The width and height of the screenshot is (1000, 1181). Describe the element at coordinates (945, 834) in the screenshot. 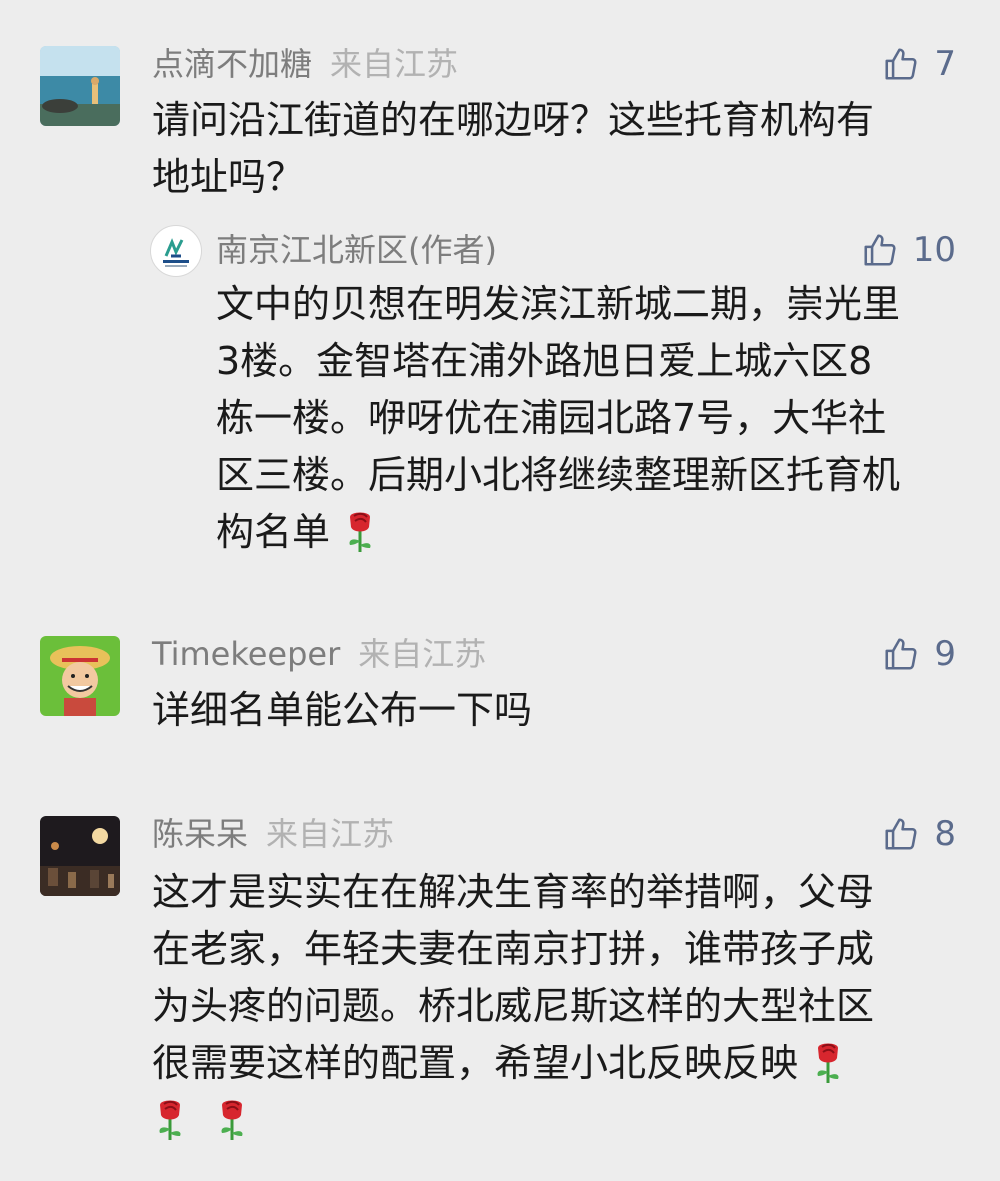

I see `like-count: 8` at that location.